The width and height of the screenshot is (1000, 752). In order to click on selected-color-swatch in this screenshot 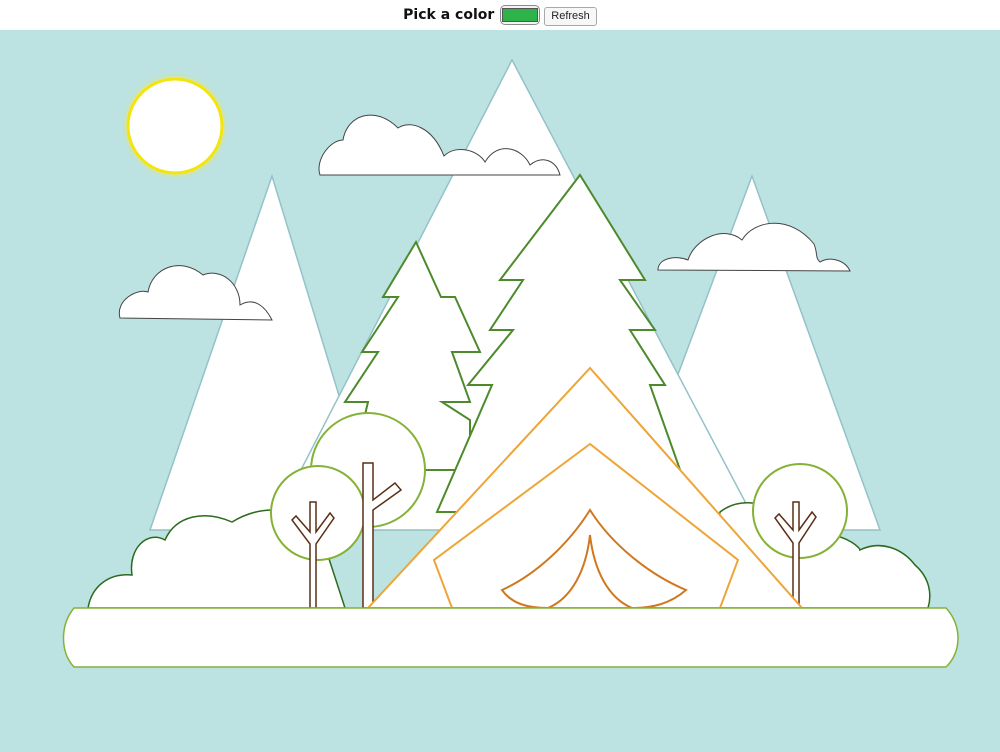, I will do `click(520, 15)`.